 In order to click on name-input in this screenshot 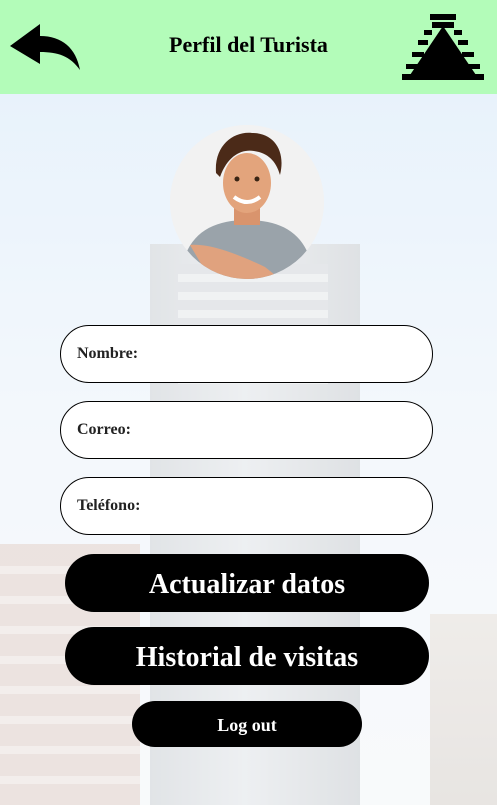, I will do `click(288, 355)`.